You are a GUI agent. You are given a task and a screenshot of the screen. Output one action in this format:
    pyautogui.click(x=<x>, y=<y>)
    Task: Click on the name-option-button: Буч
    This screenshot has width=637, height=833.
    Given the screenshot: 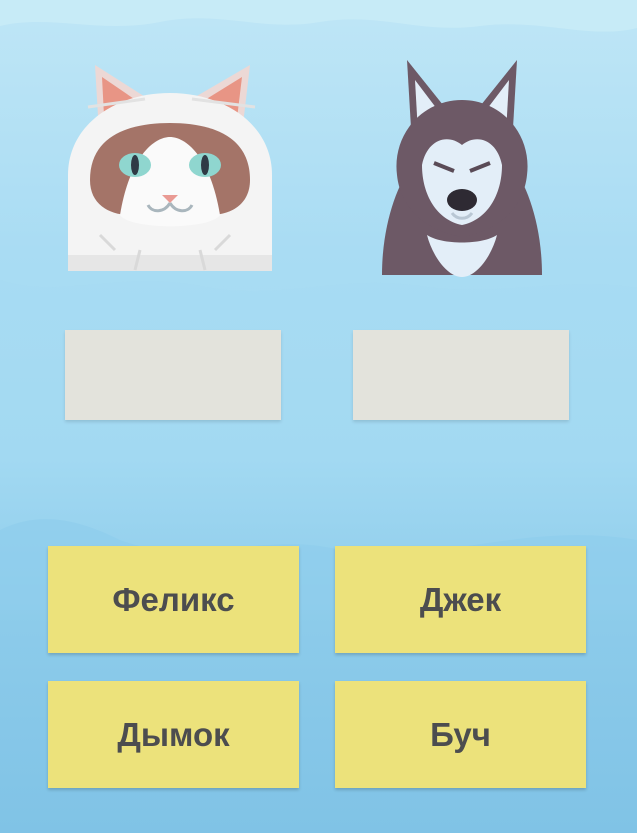 What is the action you would take?
    pyautogui.click(x=460, y=734)
    